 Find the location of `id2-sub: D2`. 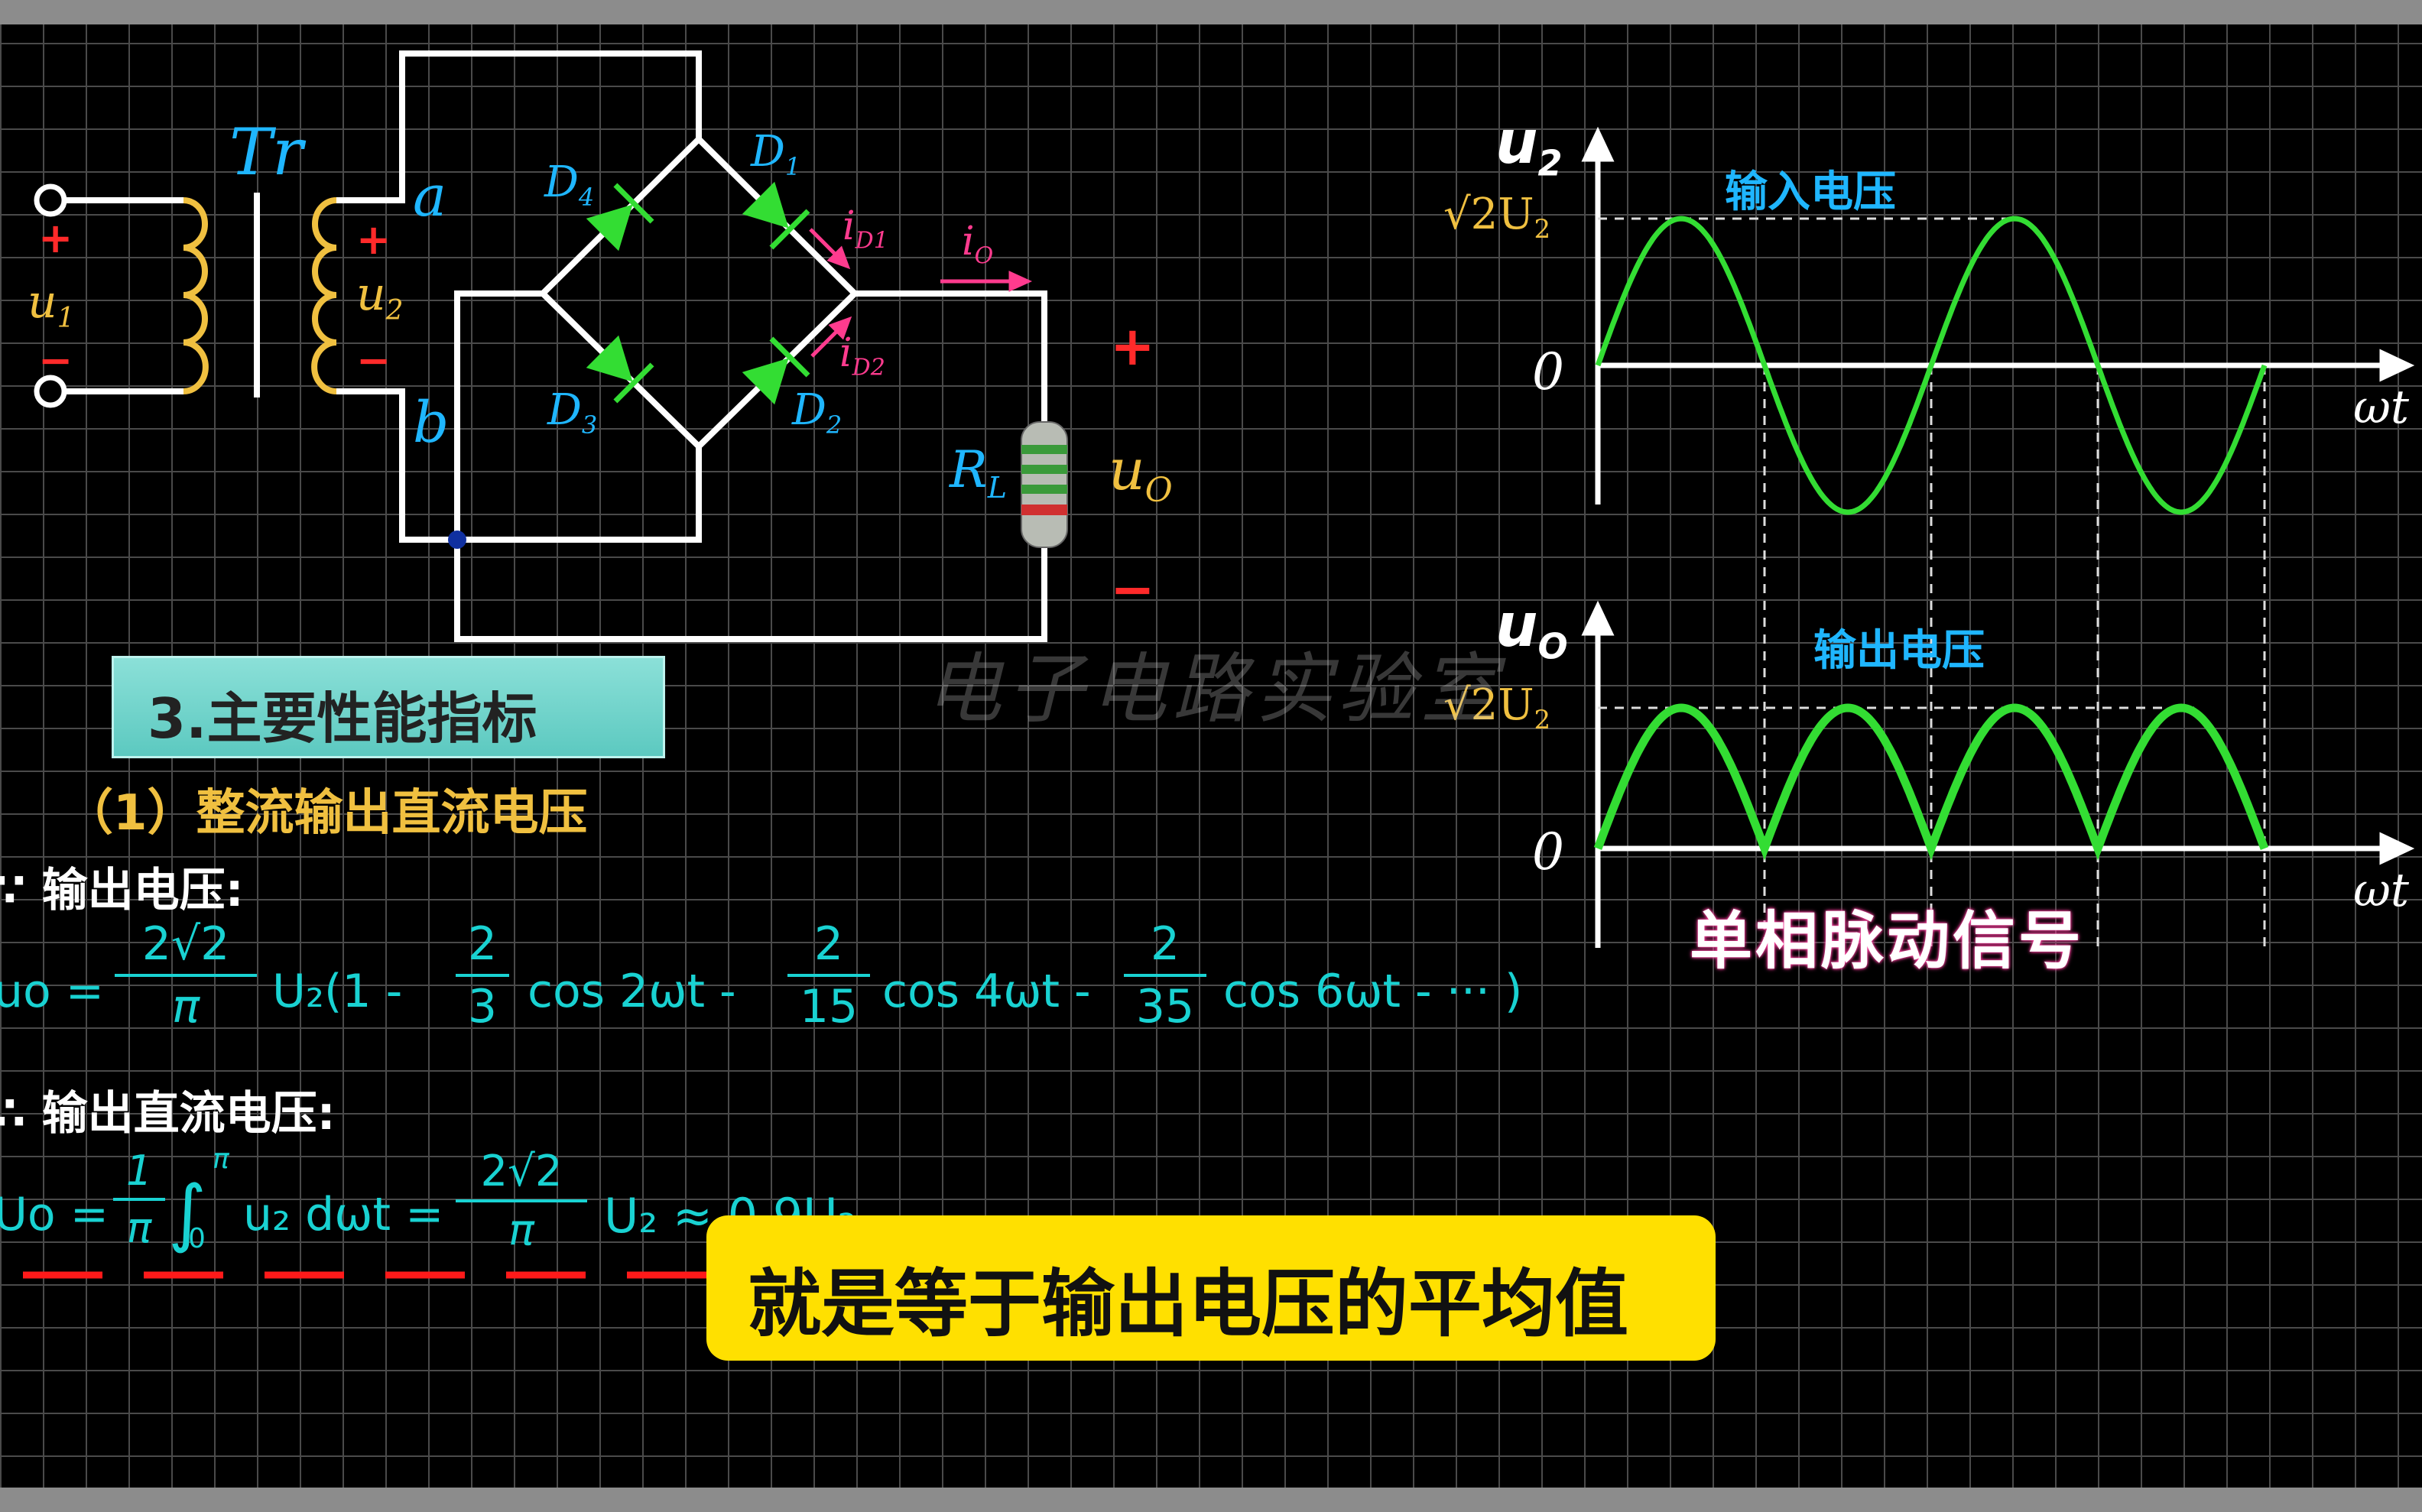

id2-sub: D2 is located at coordinates (868, 367).